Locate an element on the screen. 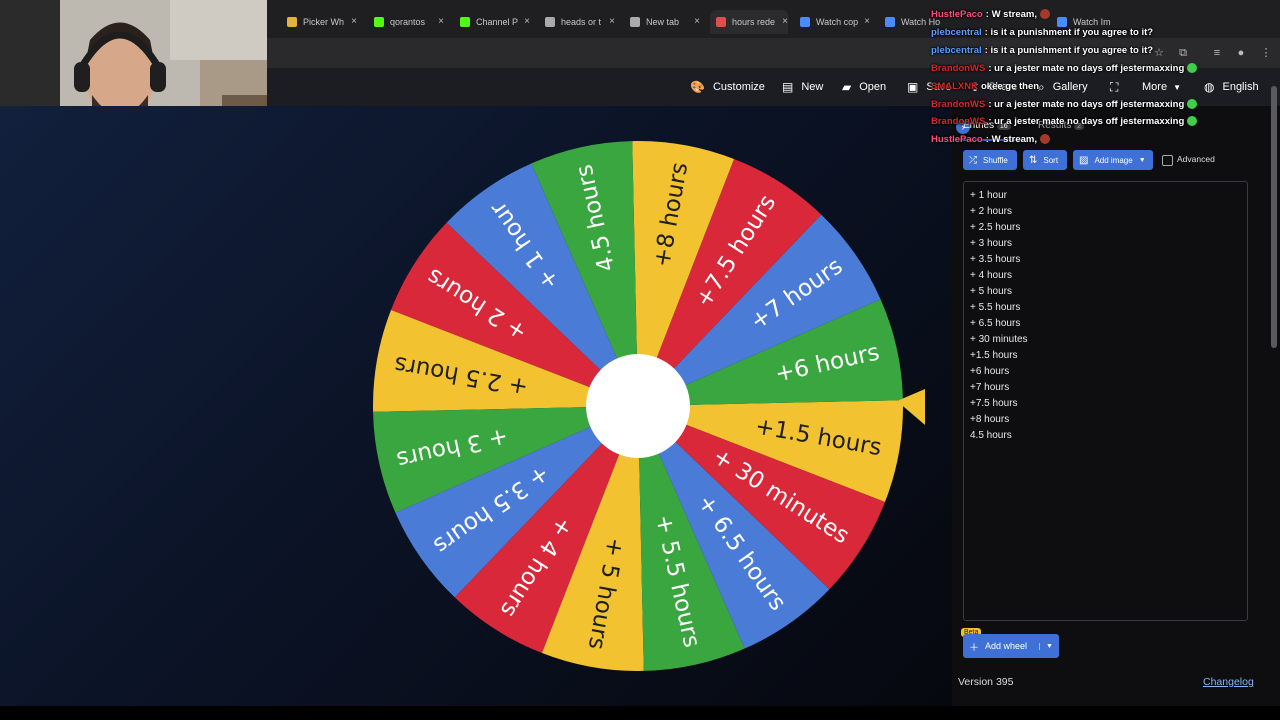 This screenshot has width=1280, height=720. star-icon: ☆ is located at coordinates (1159, 53).